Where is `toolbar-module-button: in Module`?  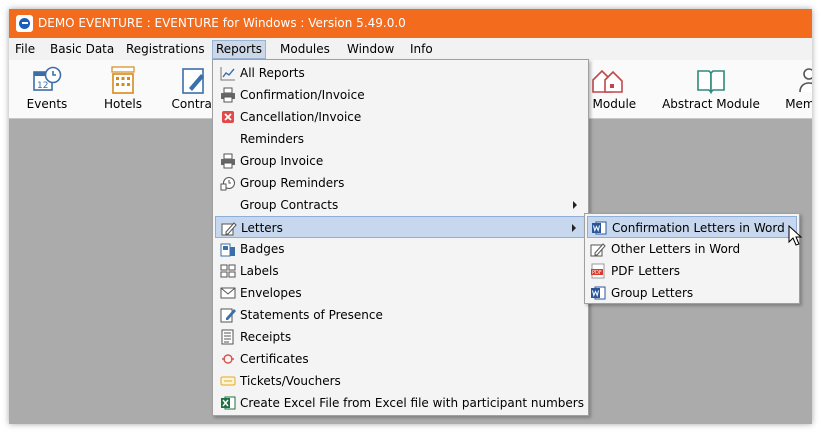
toolbar-module-button: in Module is located at coordinates (607, 88).